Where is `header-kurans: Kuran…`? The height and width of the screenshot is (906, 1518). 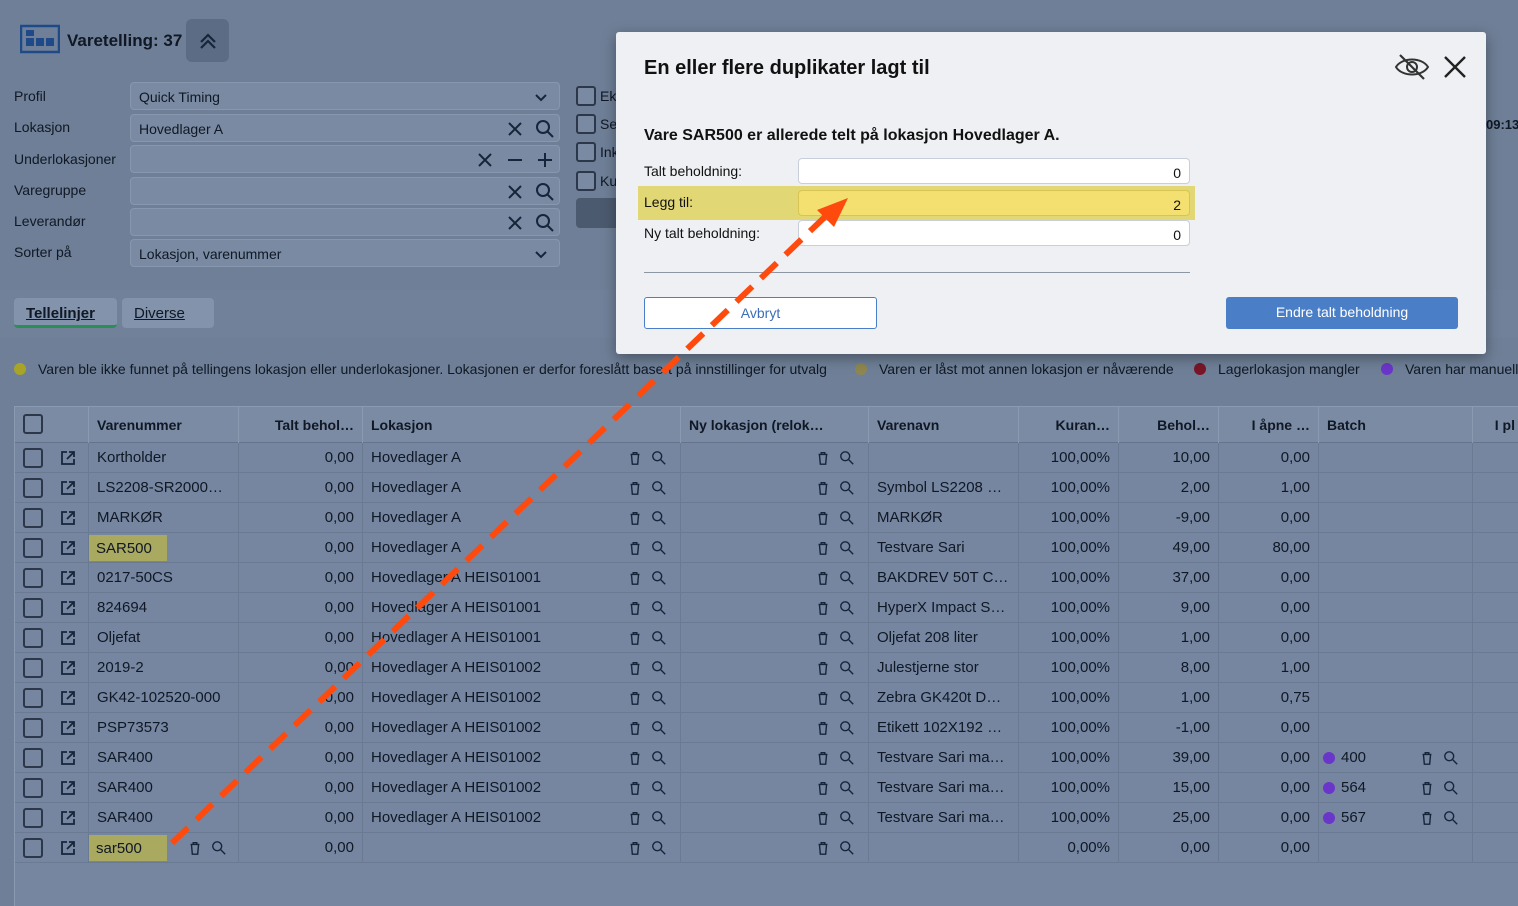 header-kurans: Kuran… is located at coordinates (1069, 425).